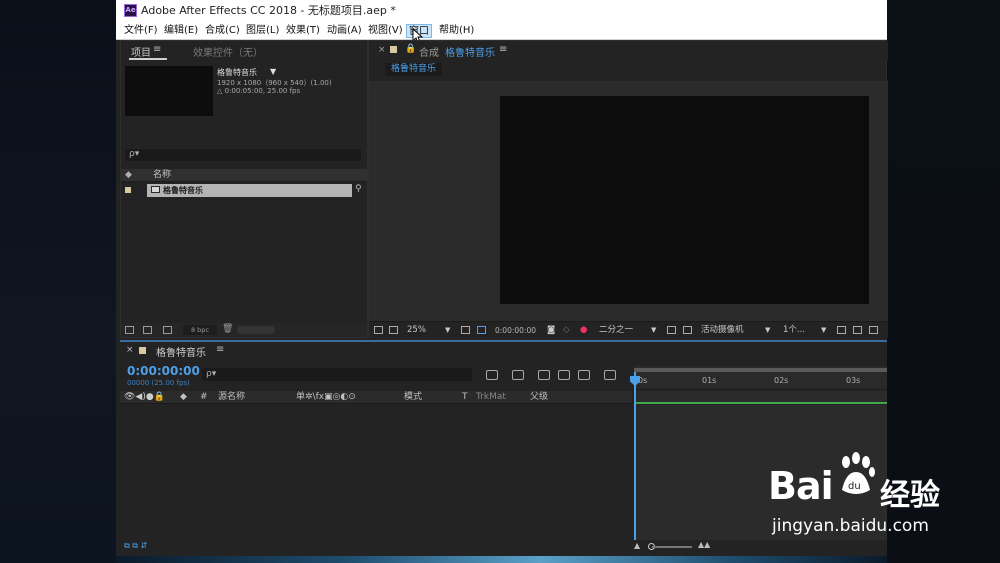 The width and height of the screenshot is (1000, 563). Describe the element at coordinates (760, 403) in the screenshot. I see `work-area-indicator` at that location.